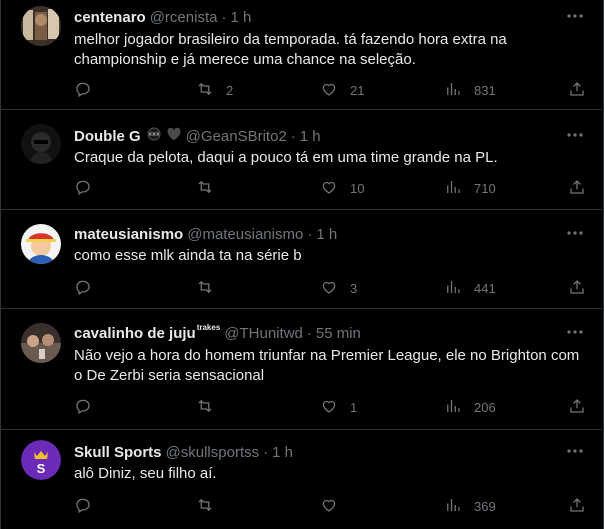 The height and width of the screenshot is (529, 604). I want to click on handle: @GeanSBrito2, so click(236, 136).